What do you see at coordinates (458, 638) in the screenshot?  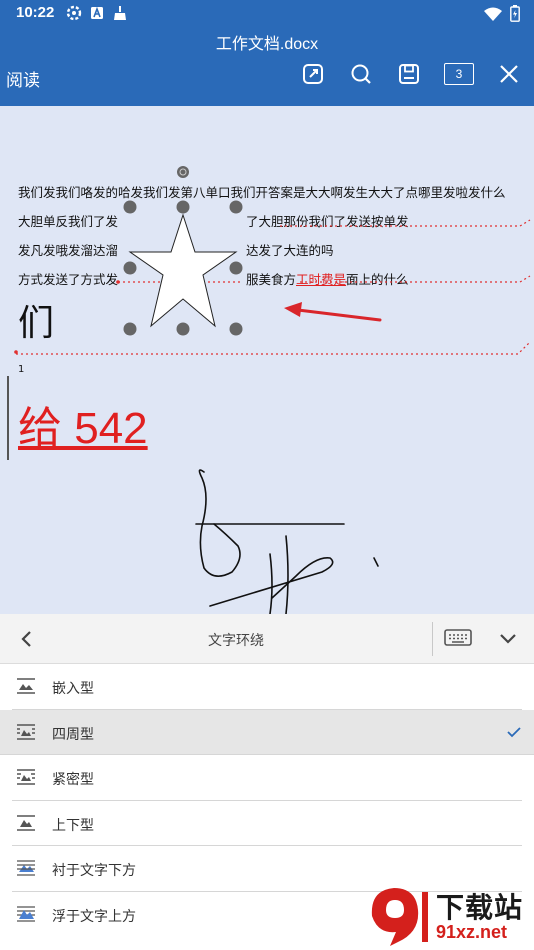 I see `keyboard-icon` at bounding box center [458, 638].